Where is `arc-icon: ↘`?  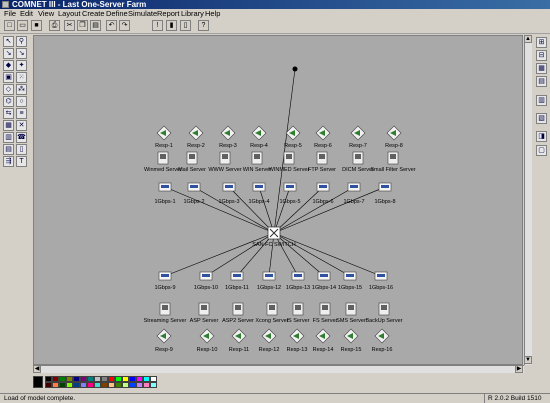
arc-icon: ↘ is located at coordinates (21, 53).